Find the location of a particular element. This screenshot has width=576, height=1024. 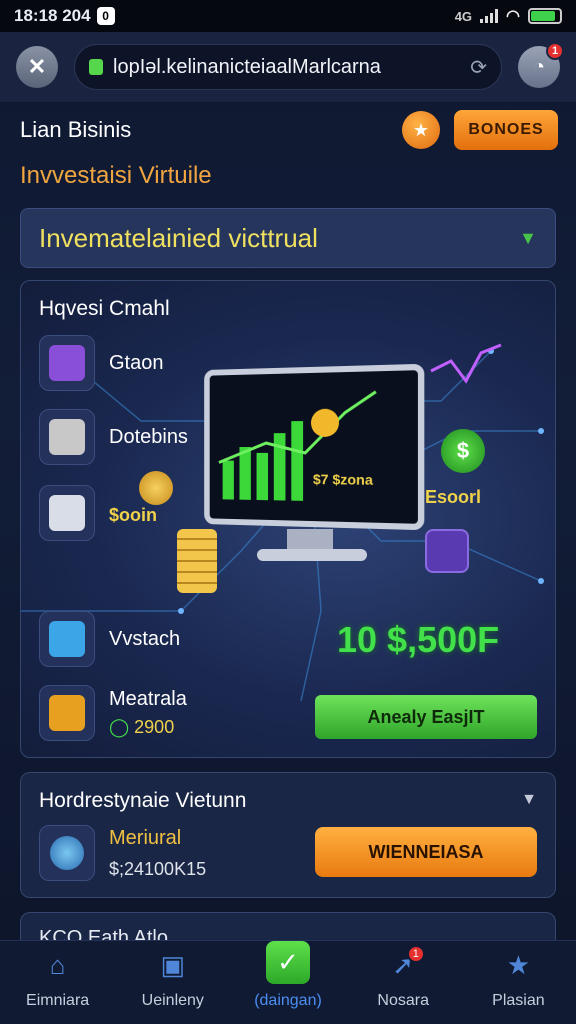

page-title: Lian Bisinis is located at coordinates (76, 129).